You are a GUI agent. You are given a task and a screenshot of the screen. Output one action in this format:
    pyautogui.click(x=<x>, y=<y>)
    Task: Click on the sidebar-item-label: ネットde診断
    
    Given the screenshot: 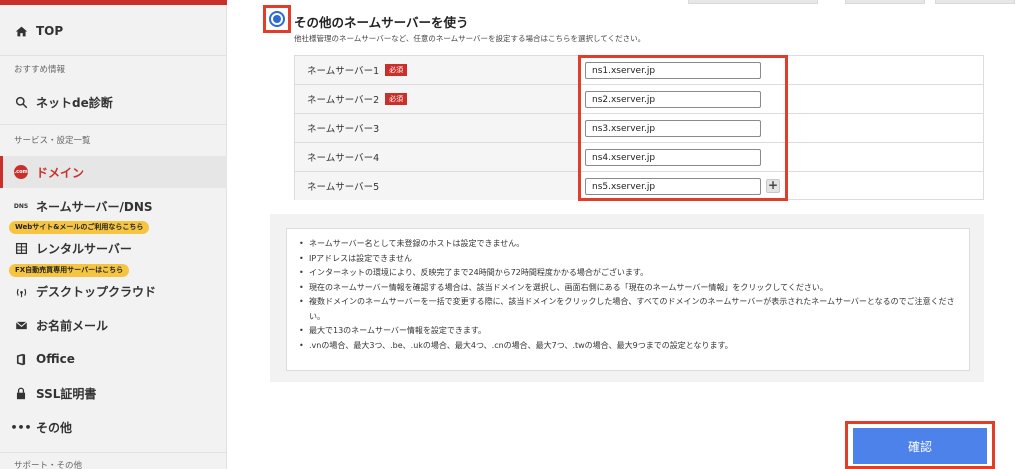 What is the action you would take?
    pyautogui.click(x=74, y=102)
    